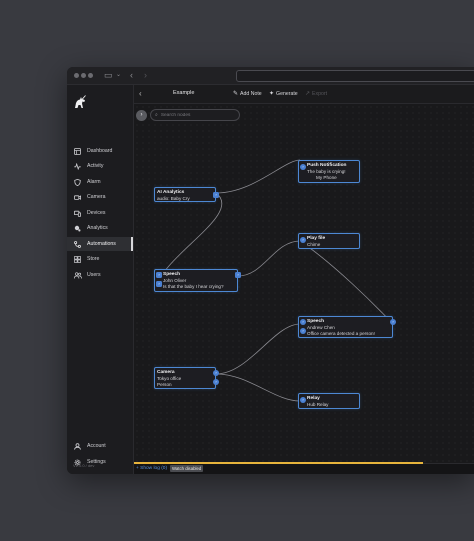 Image resolution: width=474 pixels, height=541 pixels. Describe the element at coordinates (108, 75) in the screenshot. I see `sidebar-toggle-icon: ▭` at that location.